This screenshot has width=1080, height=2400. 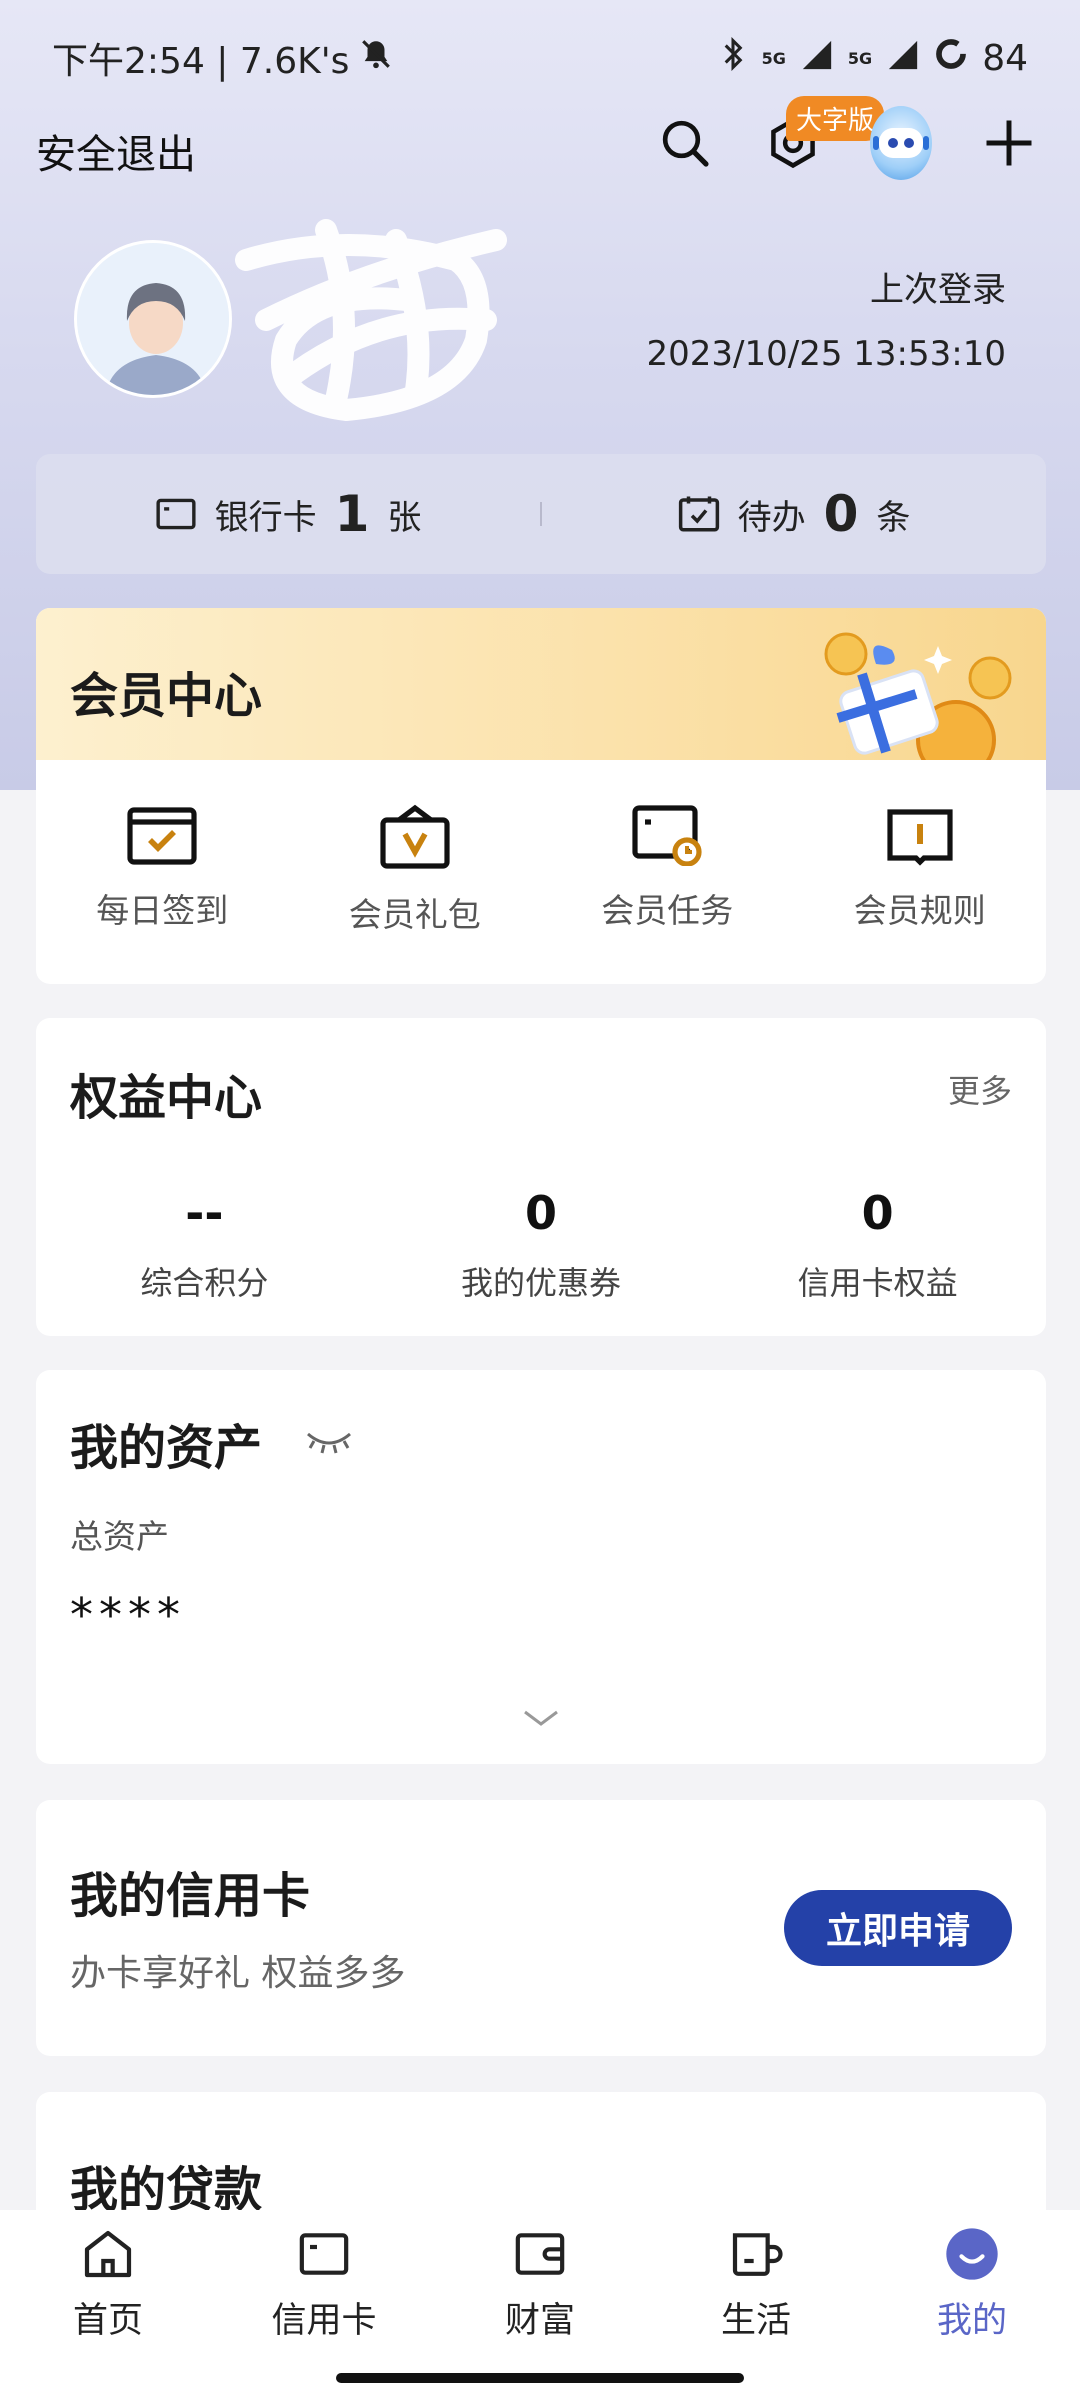 I want to click on points-stat: -- 综合积分, so click(x=204, y=1245).